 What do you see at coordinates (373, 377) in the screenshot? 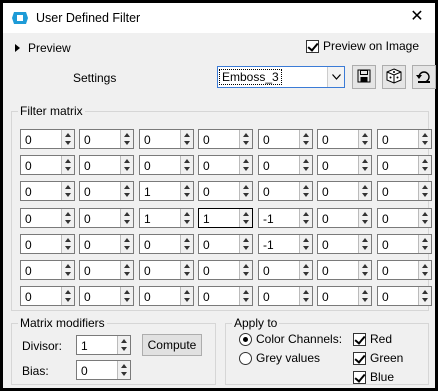
I see `blue-checkbox: Blue` at bounding box center [373, 377].